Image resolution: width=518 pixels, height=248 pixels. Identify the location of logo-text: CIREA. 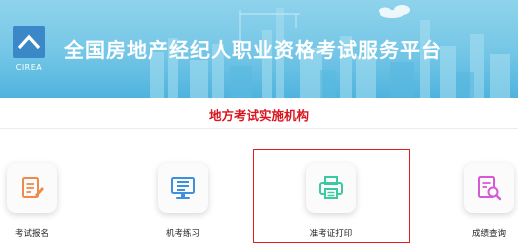
(29, 67).